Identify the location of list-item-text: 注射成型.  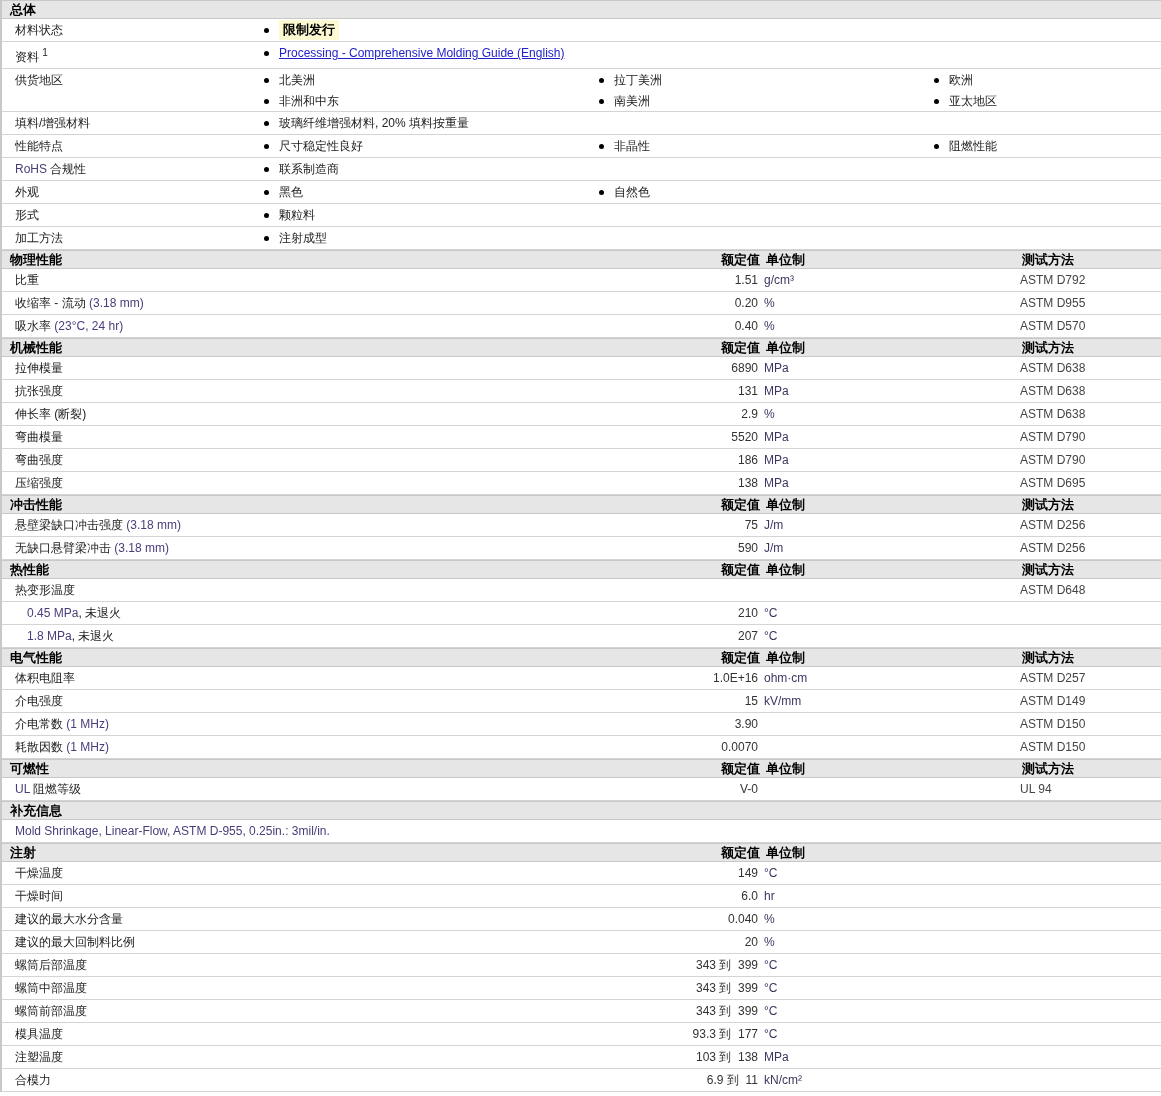
(303, 238).